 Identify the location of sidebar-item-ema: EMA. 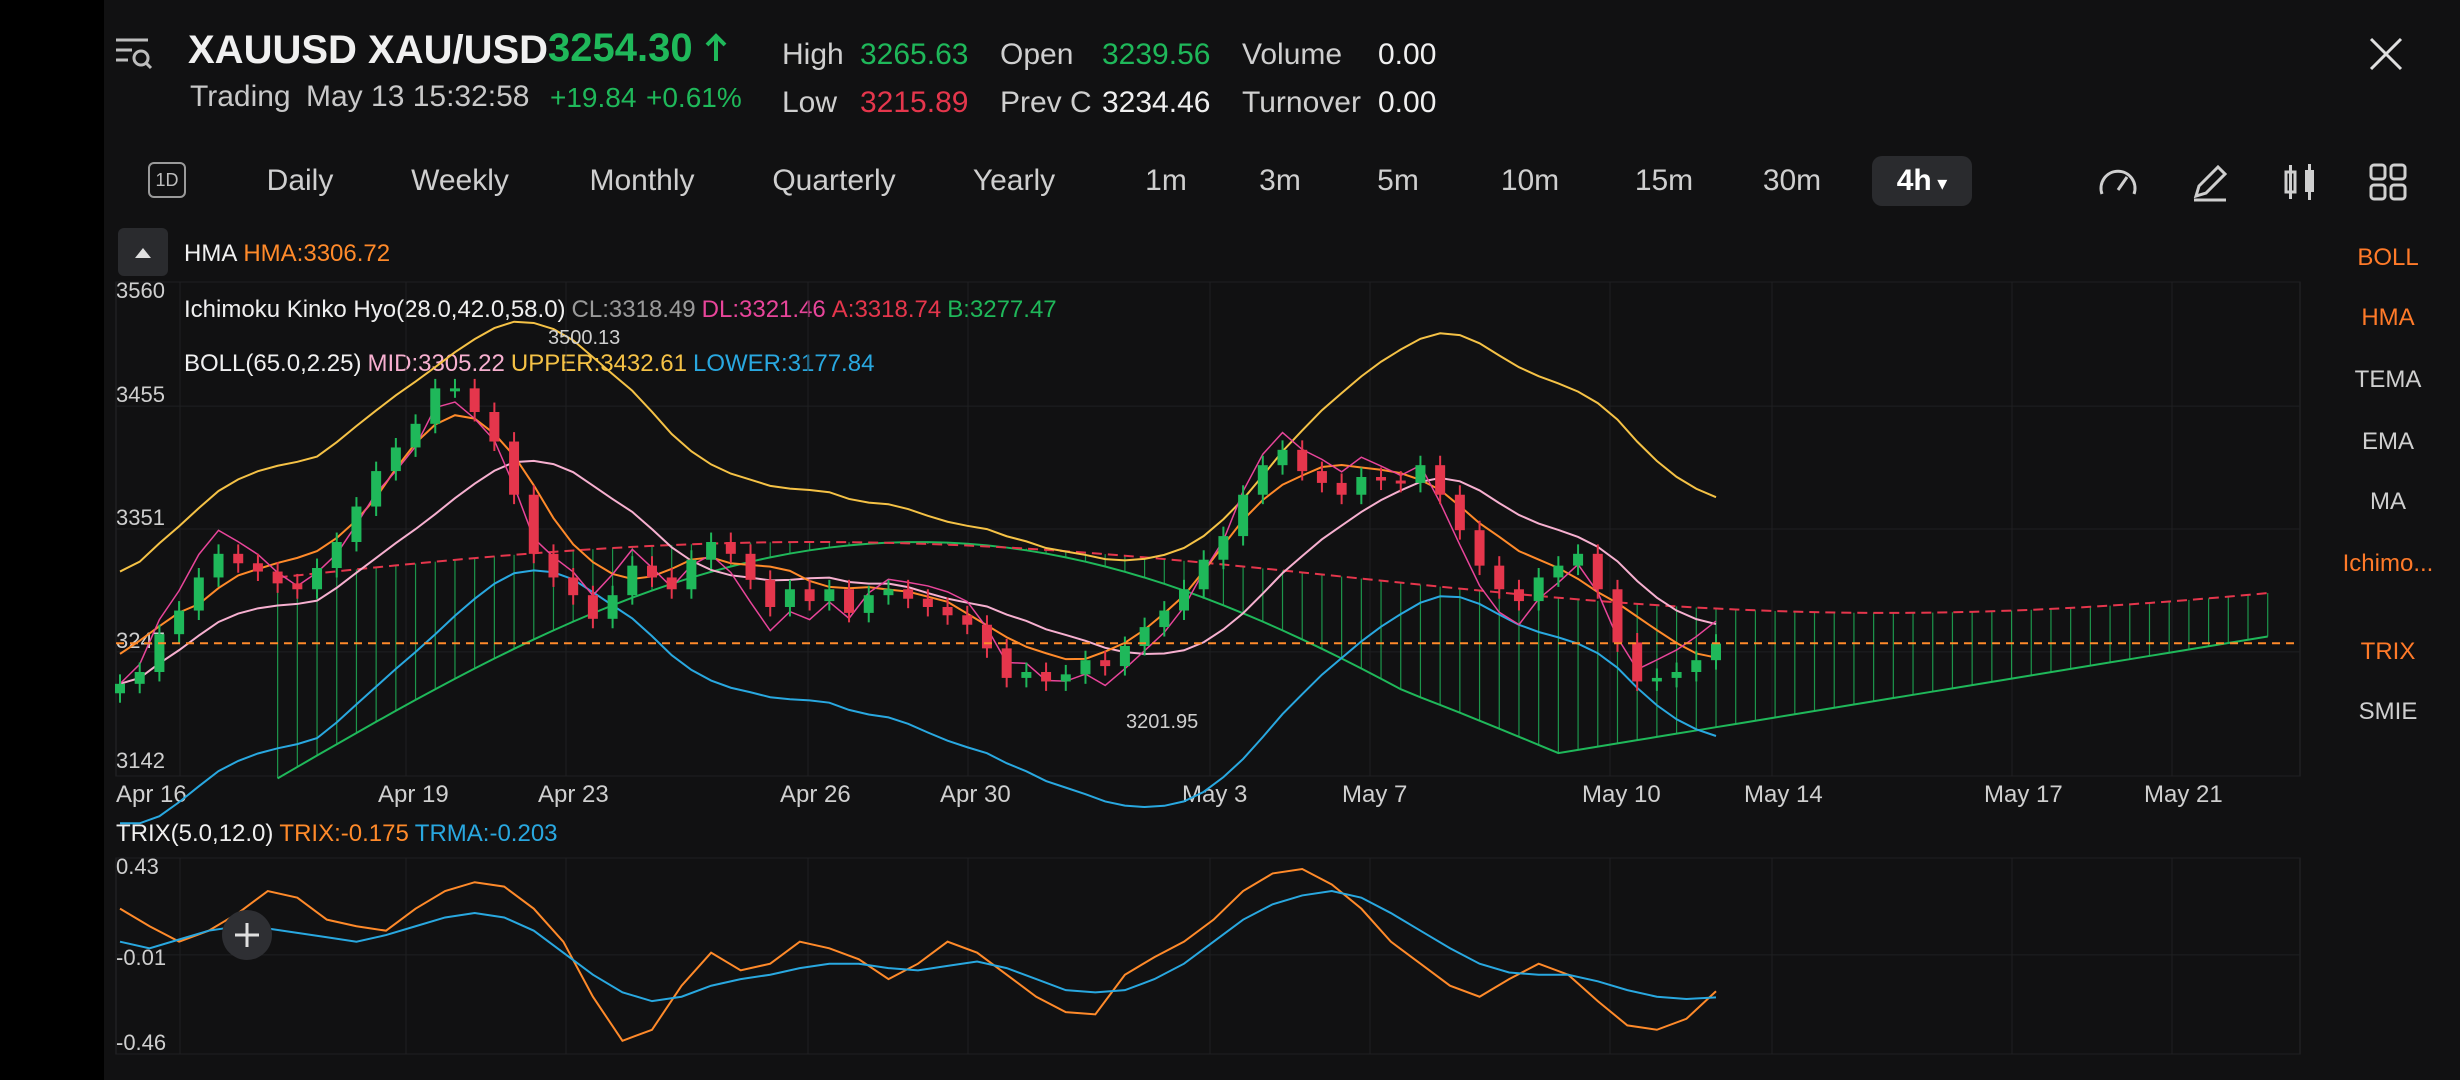
(2388, 442).